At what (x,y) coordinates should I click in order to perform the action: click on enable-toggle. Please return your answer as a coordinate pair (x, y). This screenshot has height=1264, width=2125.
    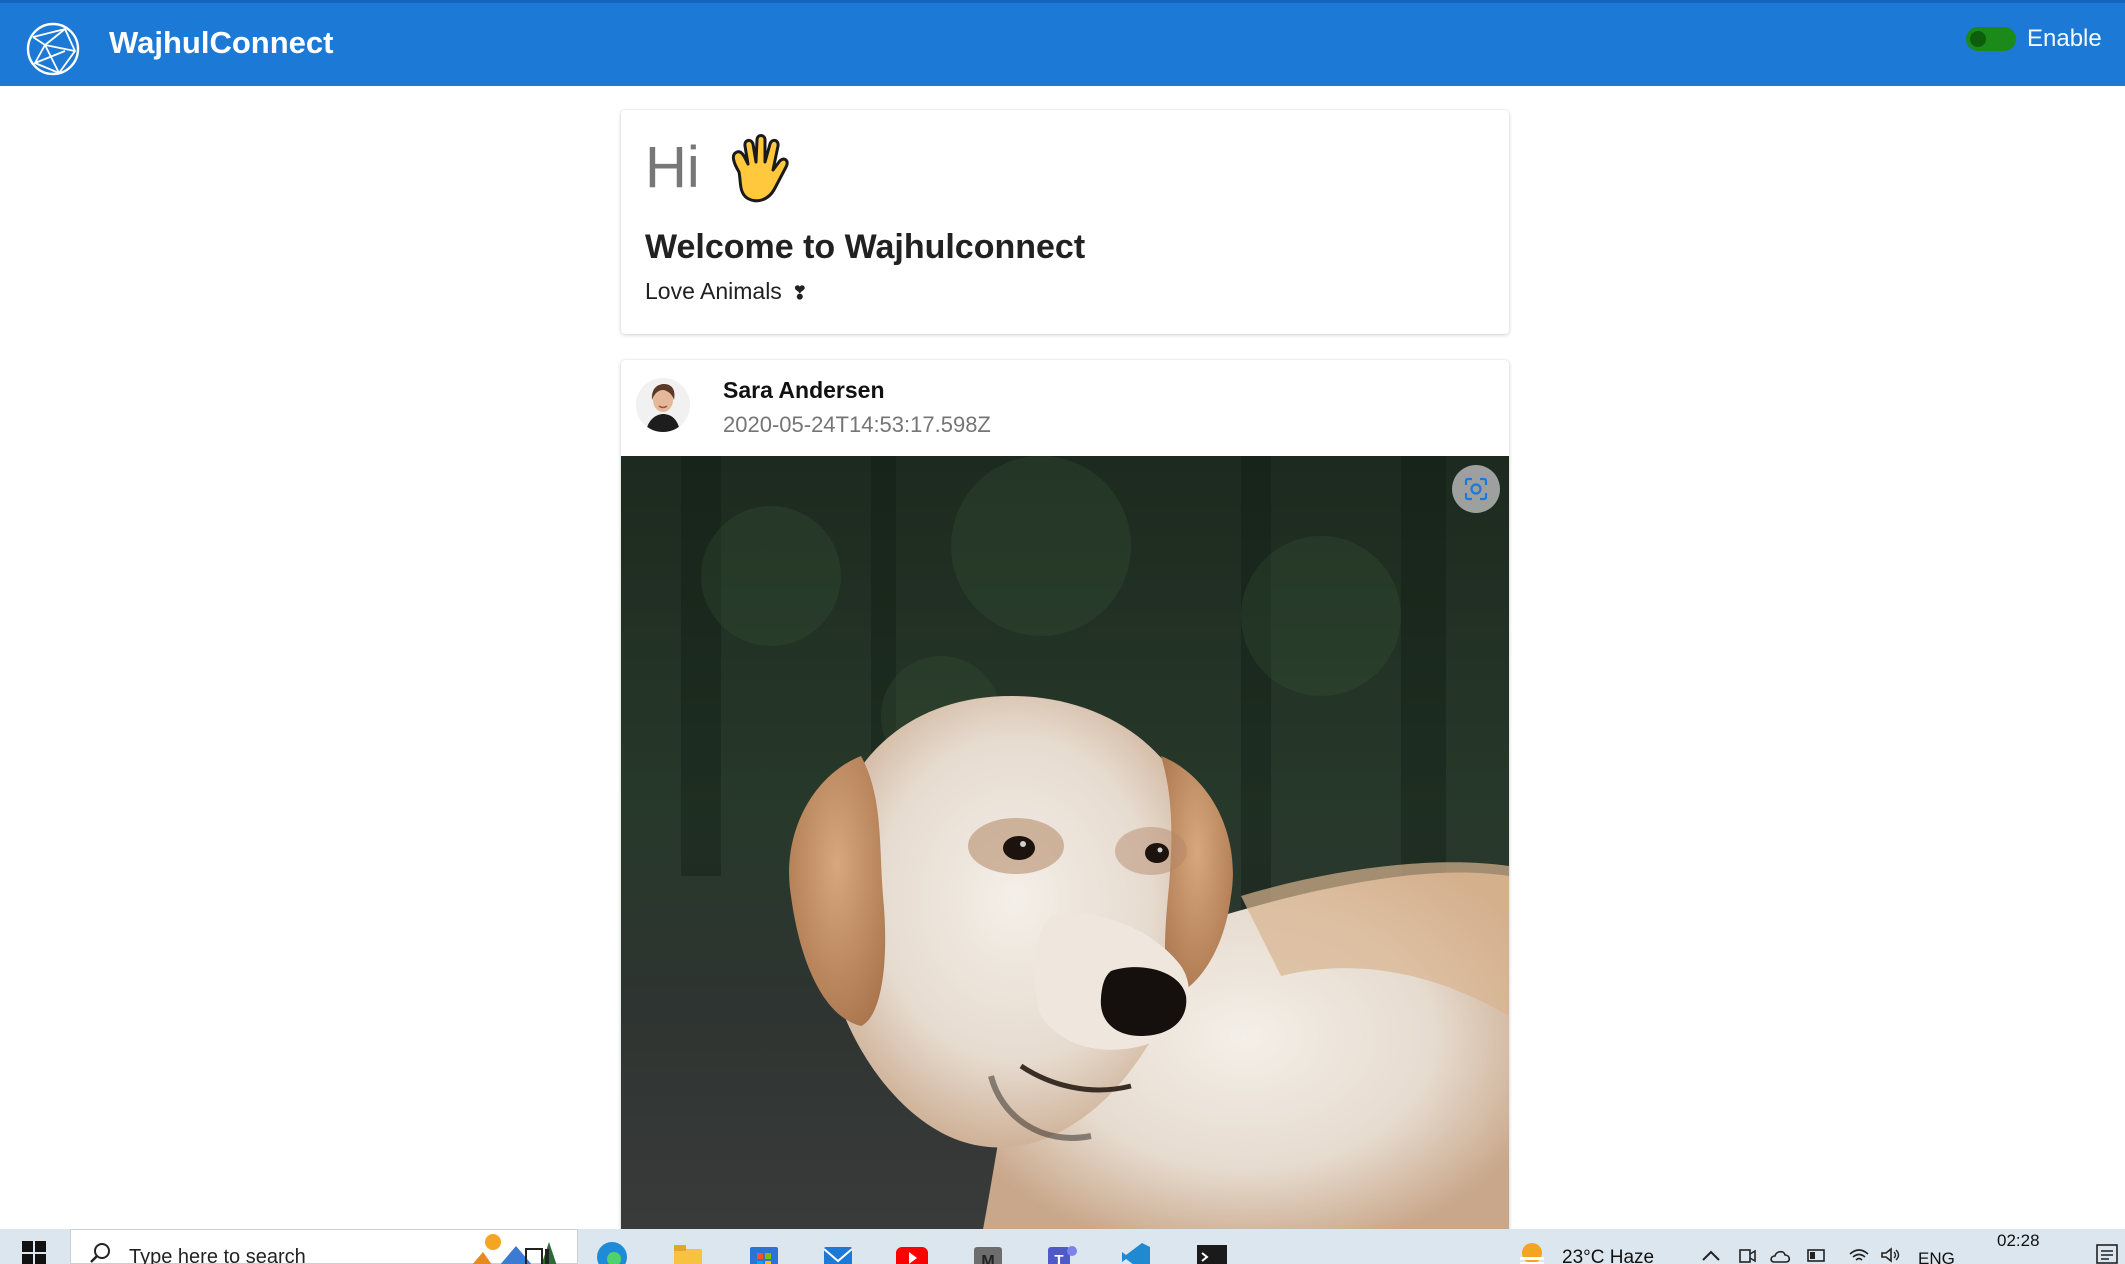
    Looking at the image, I should click on (1991, 39).